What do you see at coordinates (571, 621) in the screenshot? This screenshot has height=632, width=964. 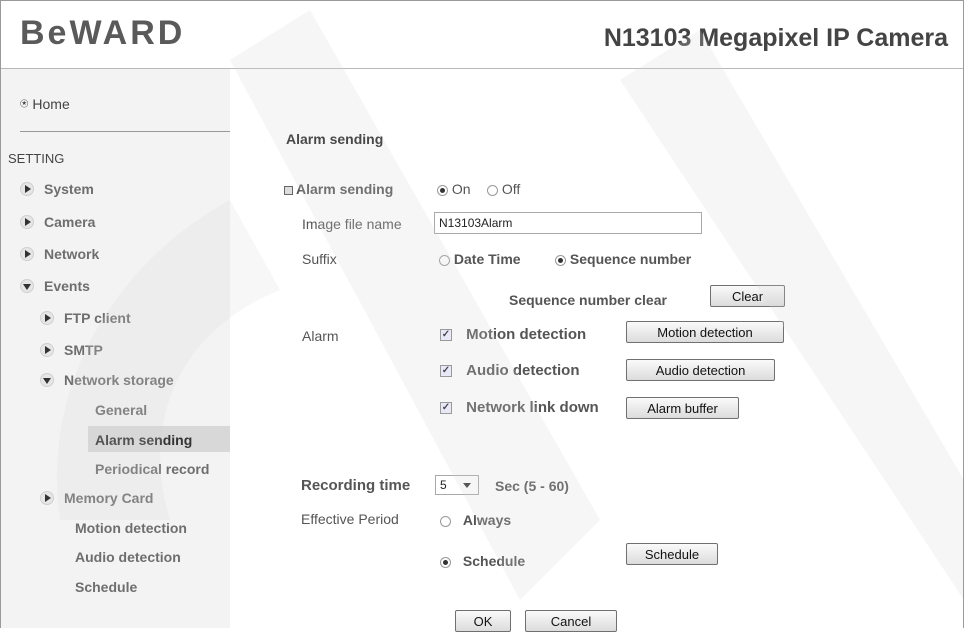 I see `cancel-button: Cancel` at bounding box center [571, 621].